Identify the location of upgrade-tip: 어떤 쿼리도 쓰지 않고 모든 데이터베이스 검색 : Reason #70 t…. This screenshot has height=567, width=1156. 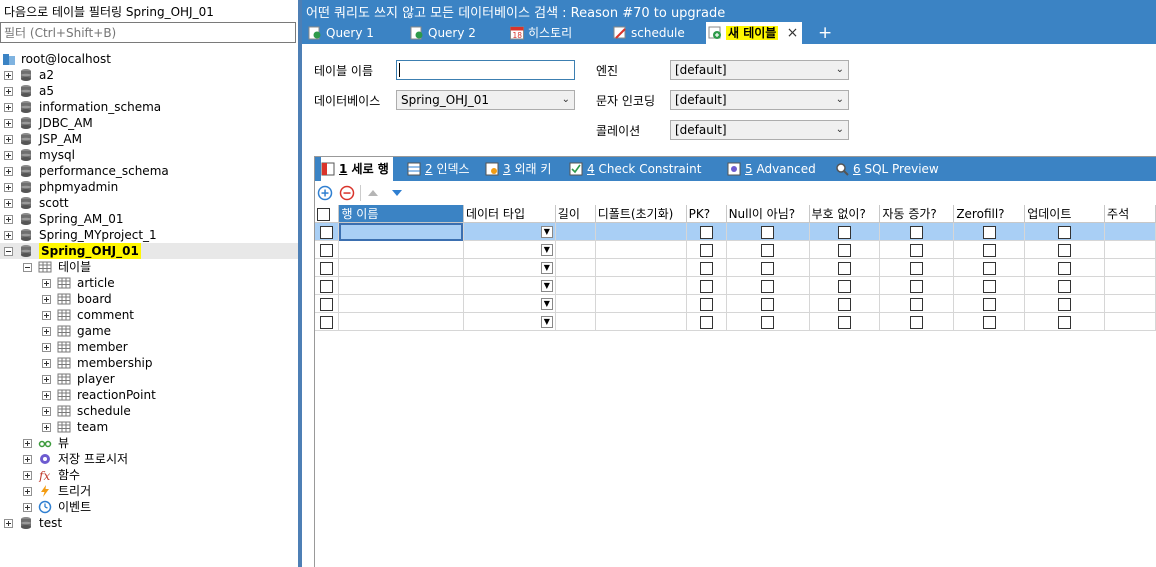
(515, 11).